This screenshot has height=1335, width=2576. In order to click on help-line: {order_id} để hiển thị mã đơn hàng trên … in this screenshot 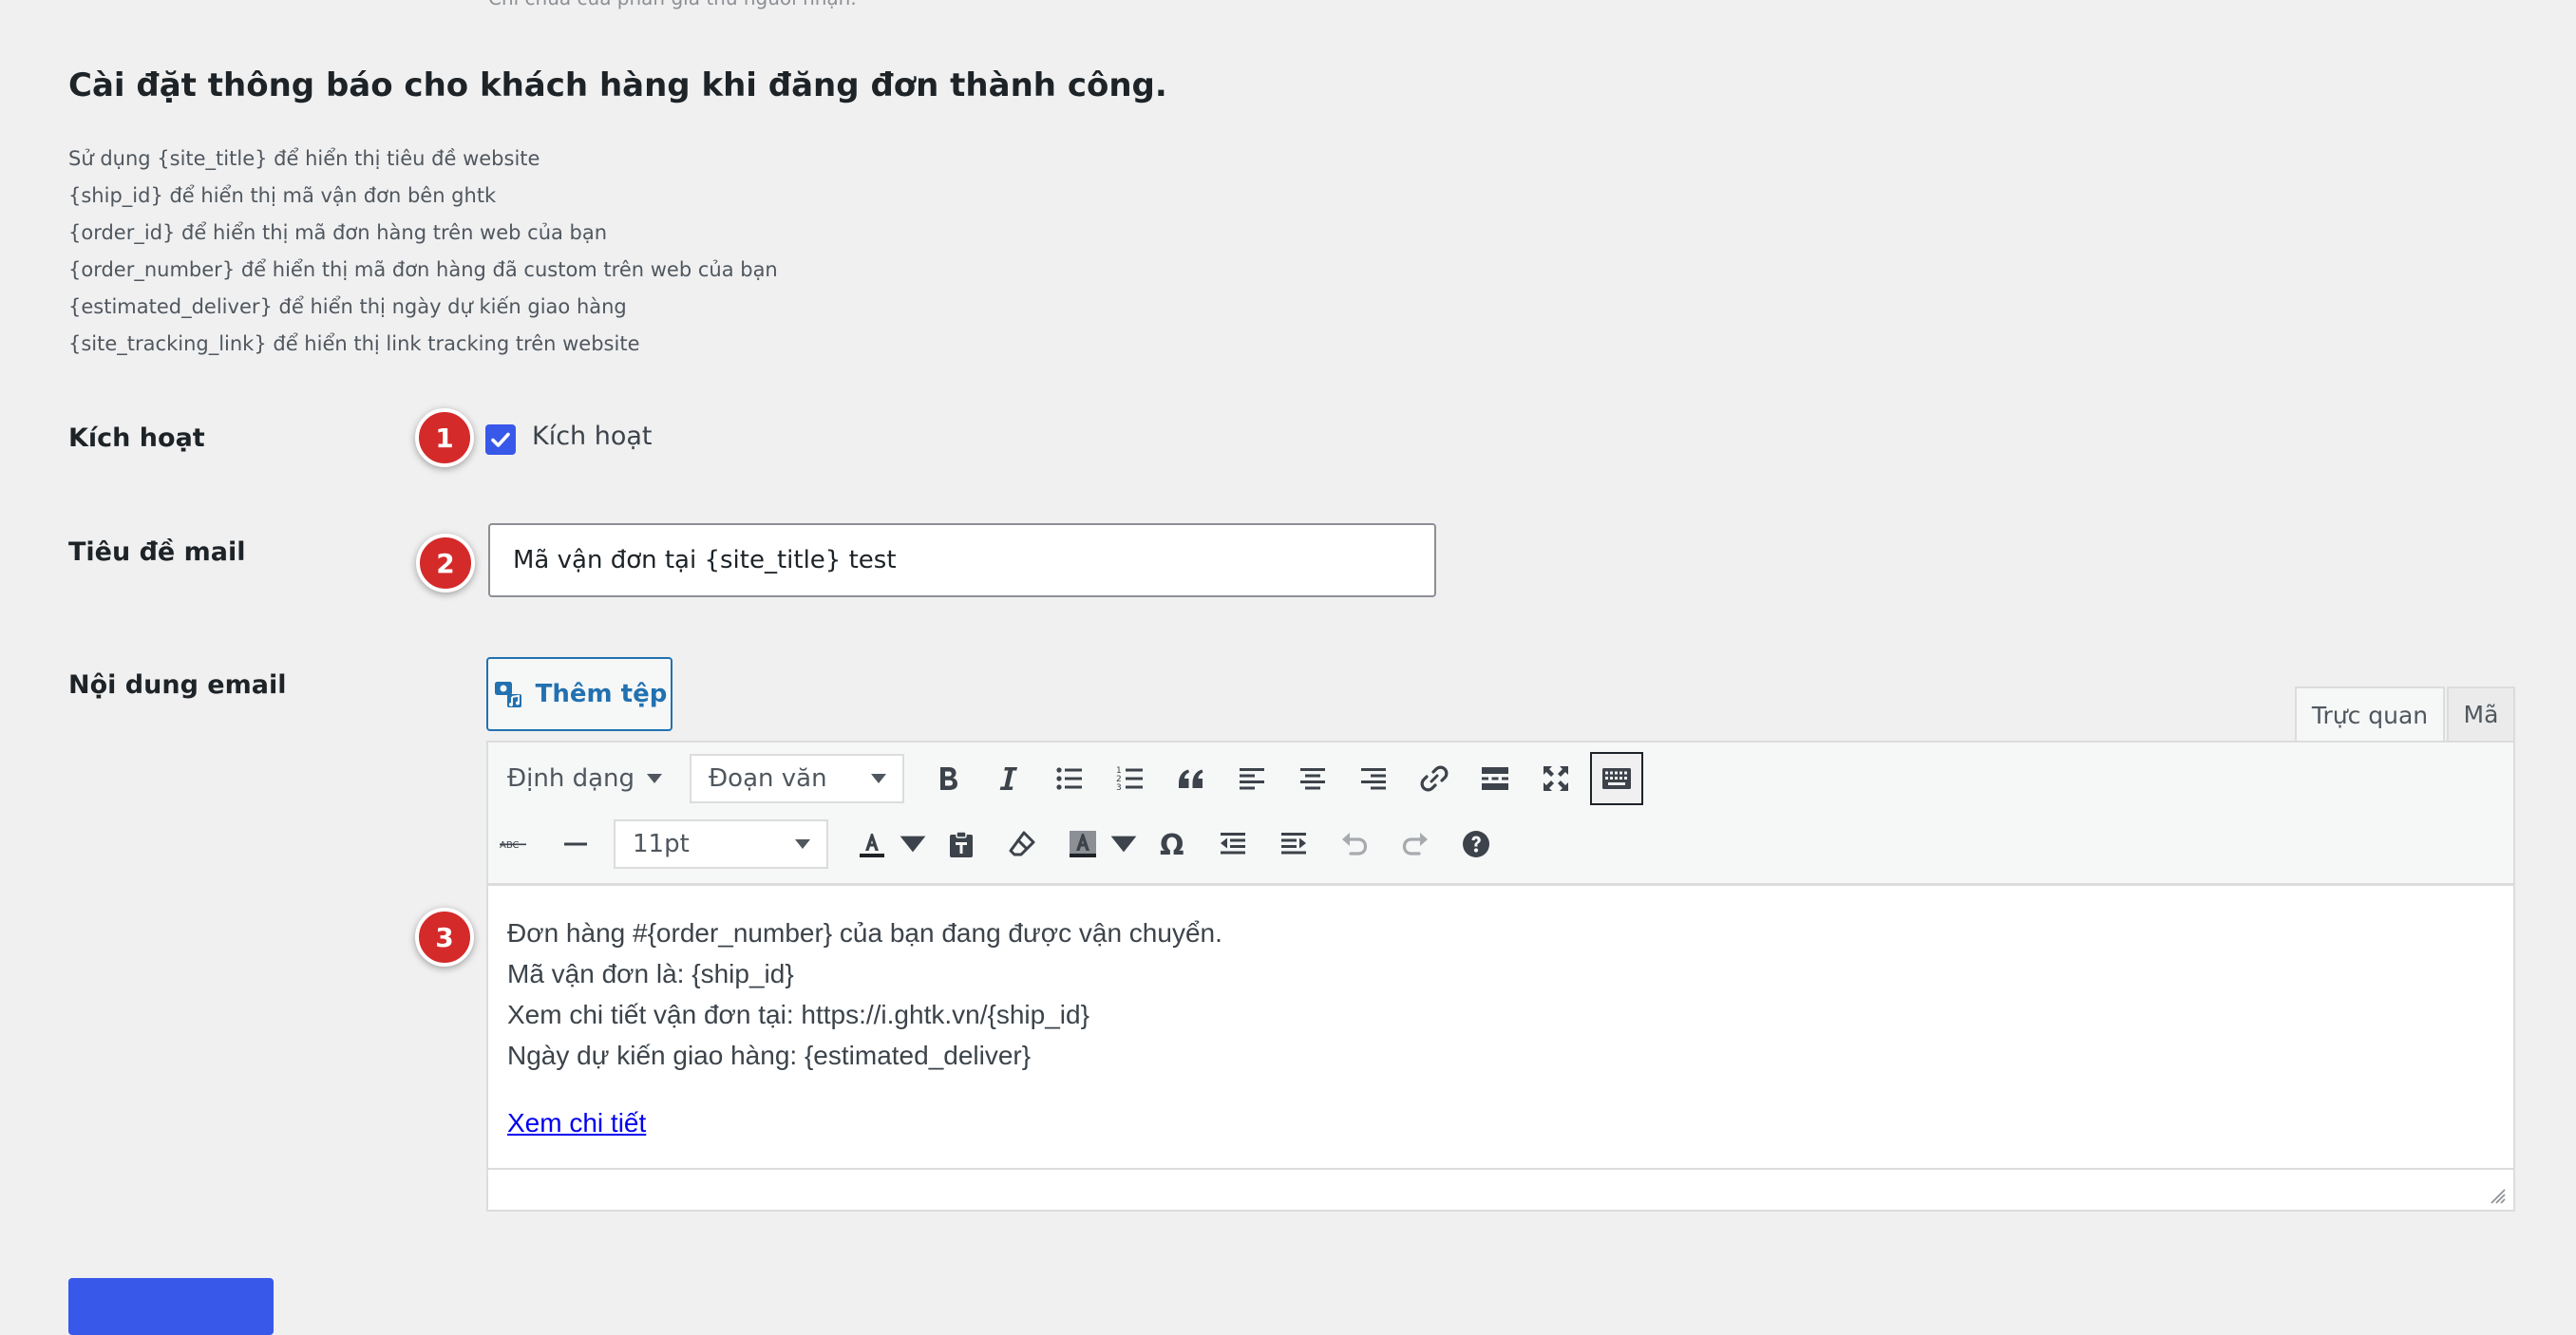, I will do `click(338, 232)`.